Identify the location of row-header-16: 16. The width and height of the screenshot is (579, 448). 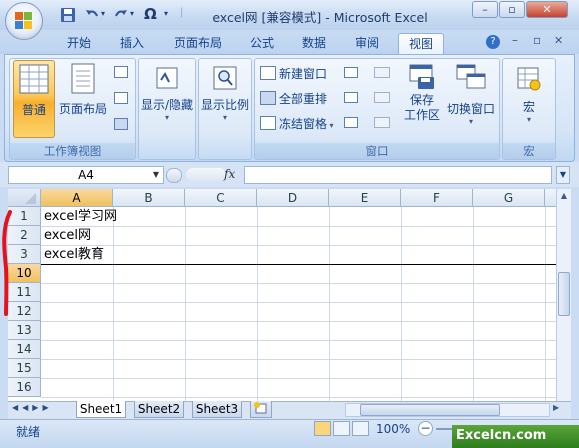
(24, 387).